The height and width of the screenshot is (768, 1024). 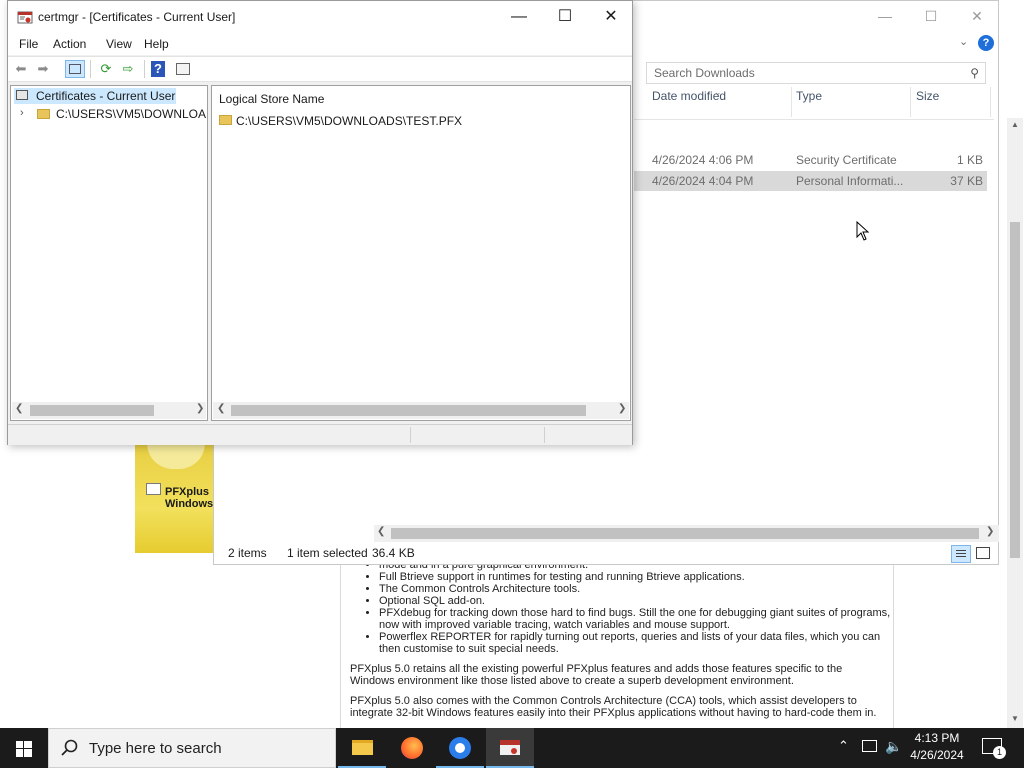 I want to click on firefox-icon, so click(x=412, y=748).